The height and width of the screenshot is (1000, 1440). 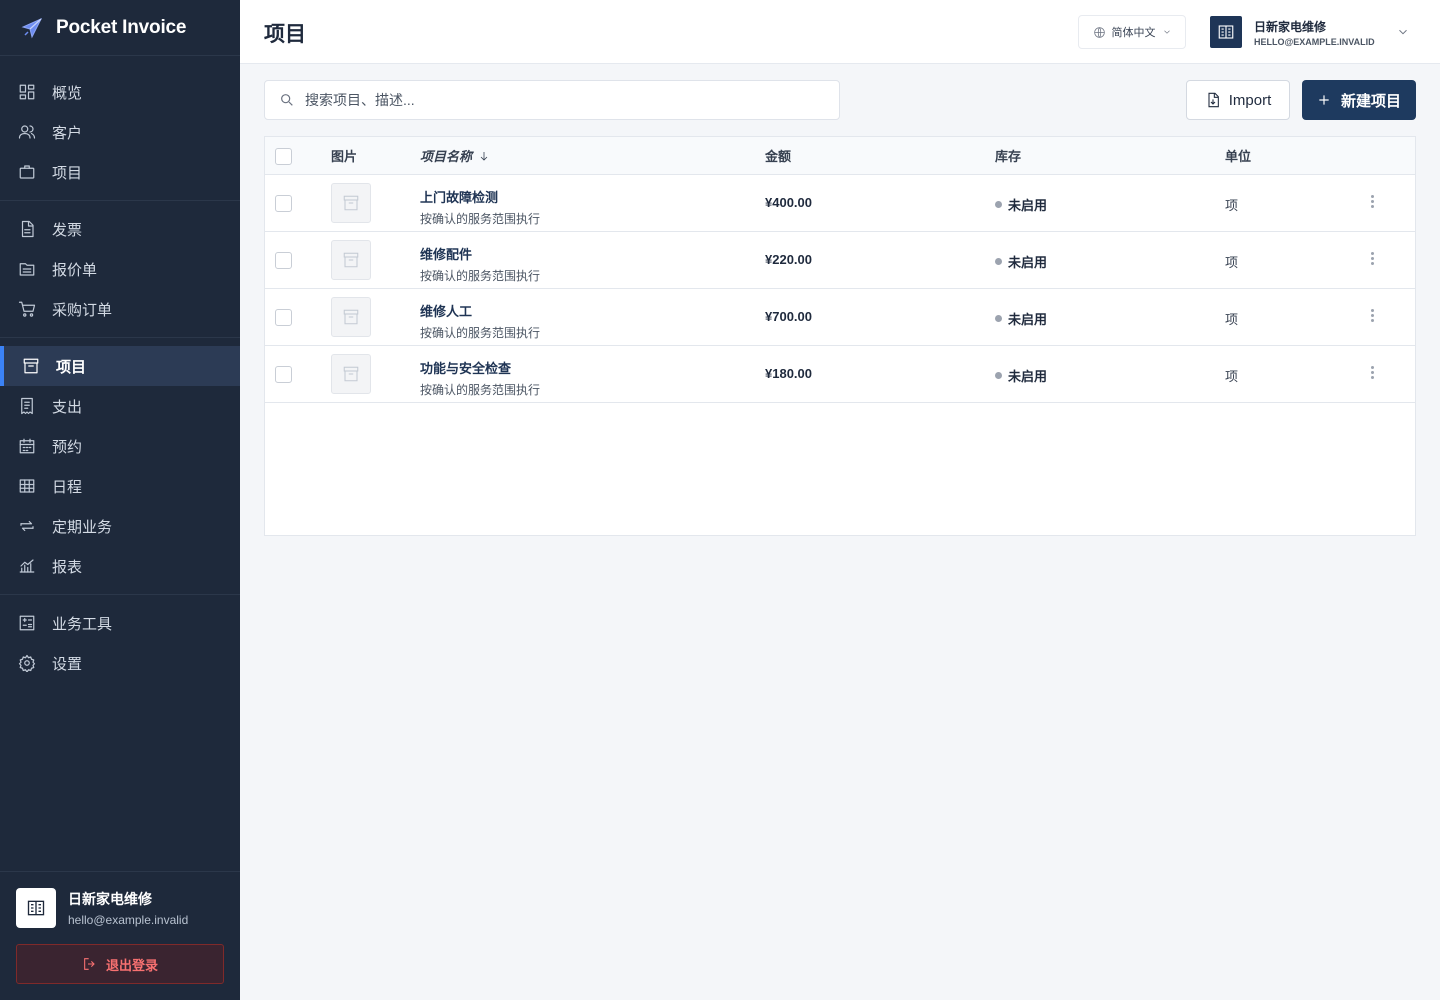 What do you see at coordinates (120, 566) in the screenshot?
I see `sidebar-item-reports: 报表` at bounding box center [120, 566].